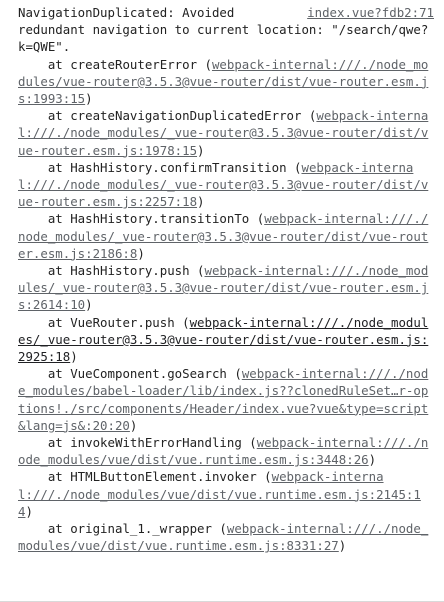 This screenshot has height=602, width=444. I want to click on stack-frame-function: at createNavigationDuplicatedError (, so click(167, 116).